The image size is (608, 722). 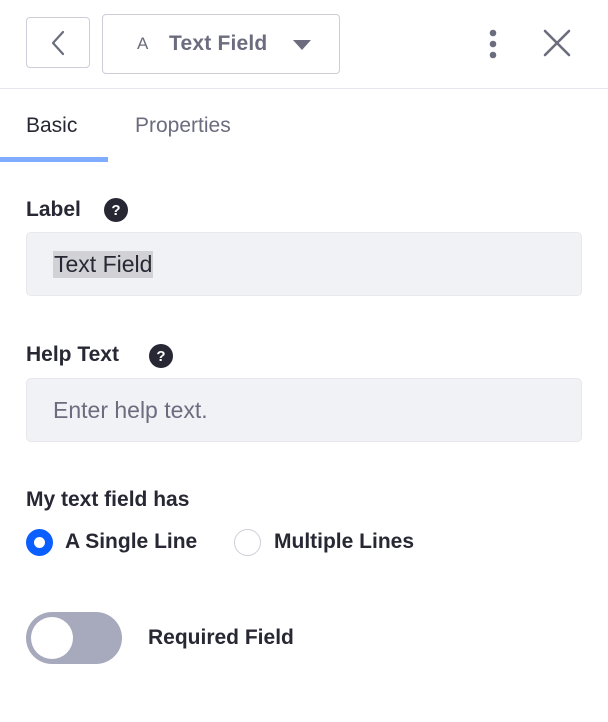 I want to click on tab-bar: Basic Properties, so click(x=304, y=127).